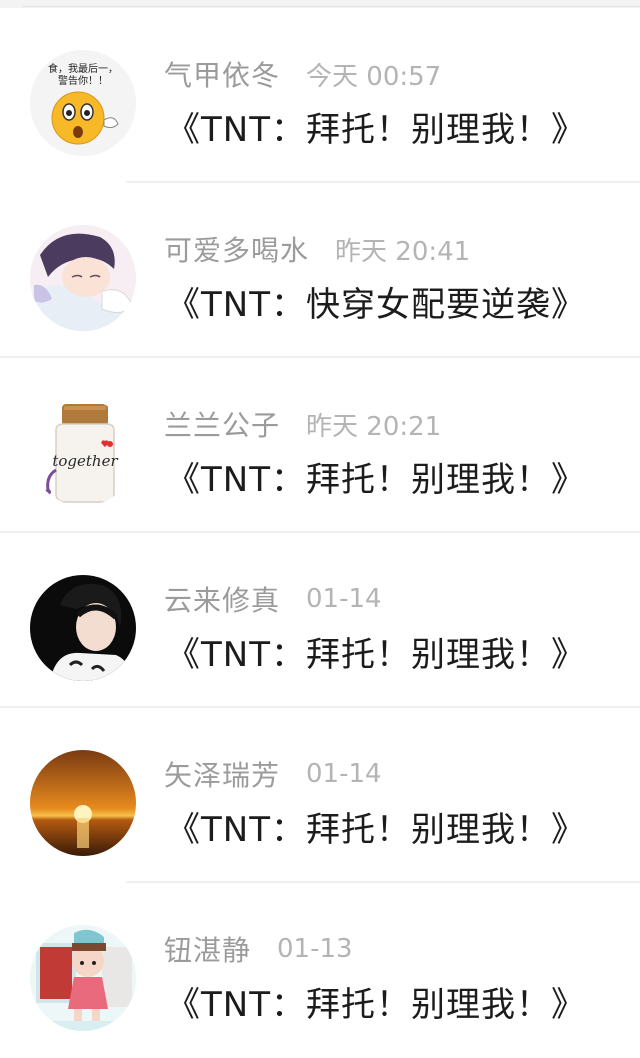 The height and width of the screenshot is (1058, 640). What do you see at coordinates (317, 249) in the screenshot?
I see `comment-meta: 可爱多喝水 昨天 20:41` at bounding box center [317, 249].